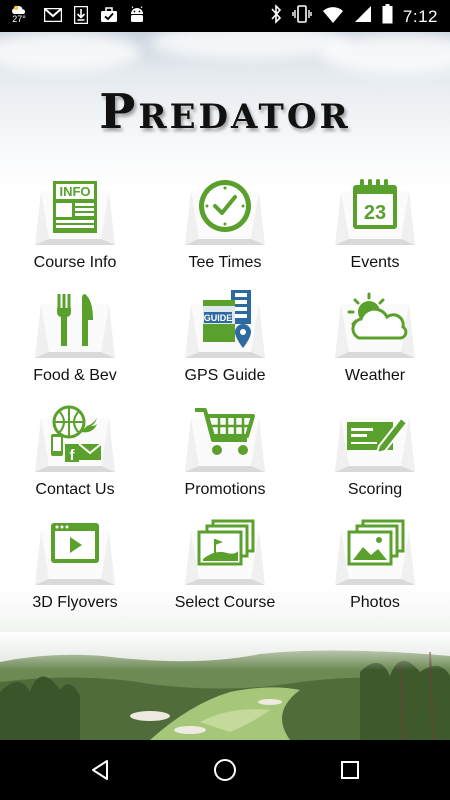 The height and width of the screenshot is (800, 450). Describe the element at coordinates (376, 542) in the screenshot. I see `photos-stack-icon` at that location.